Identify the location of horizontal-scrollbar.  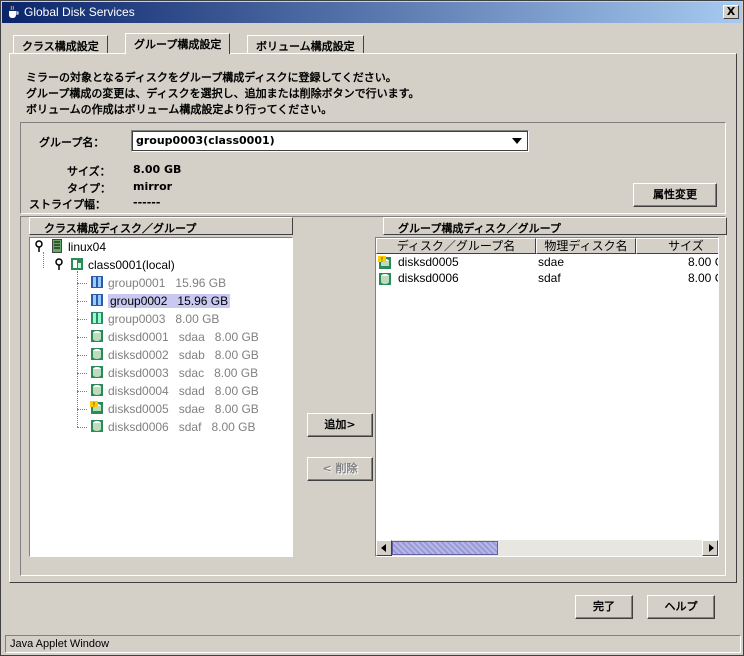
(547, 548).